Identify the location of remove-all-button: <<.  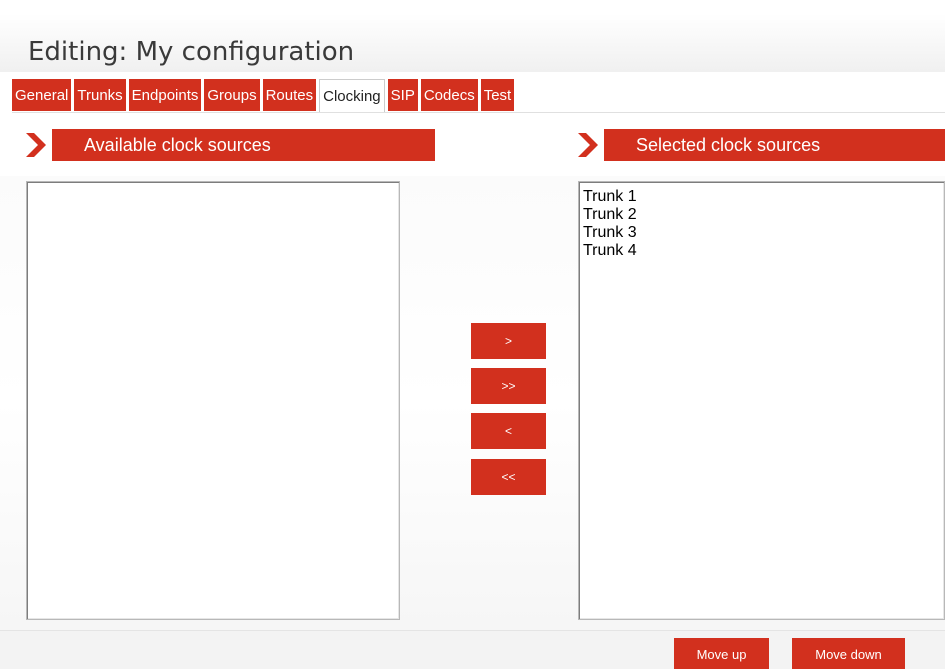
(508, 477).